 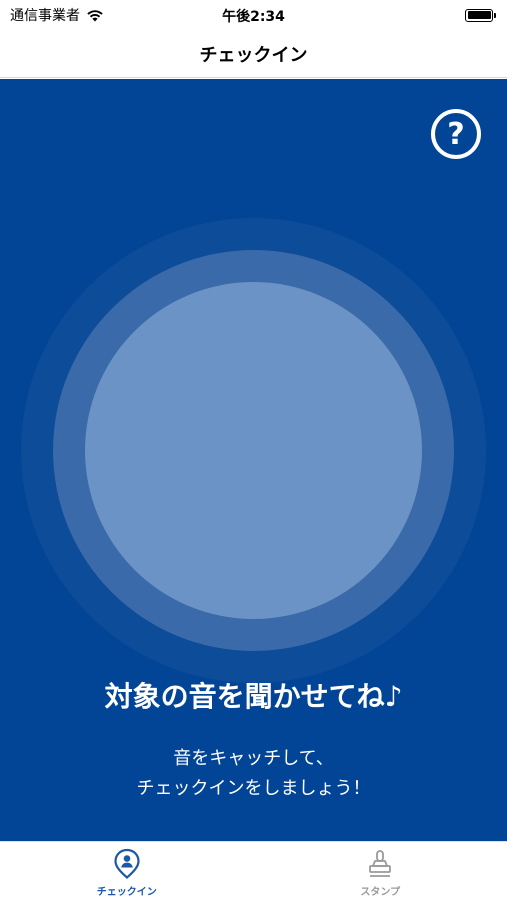 What do you see at coordinates (126, 892) in the screenshot?
I see `tab-label-checkin: チェックイン` at bounding box center [126, 892].